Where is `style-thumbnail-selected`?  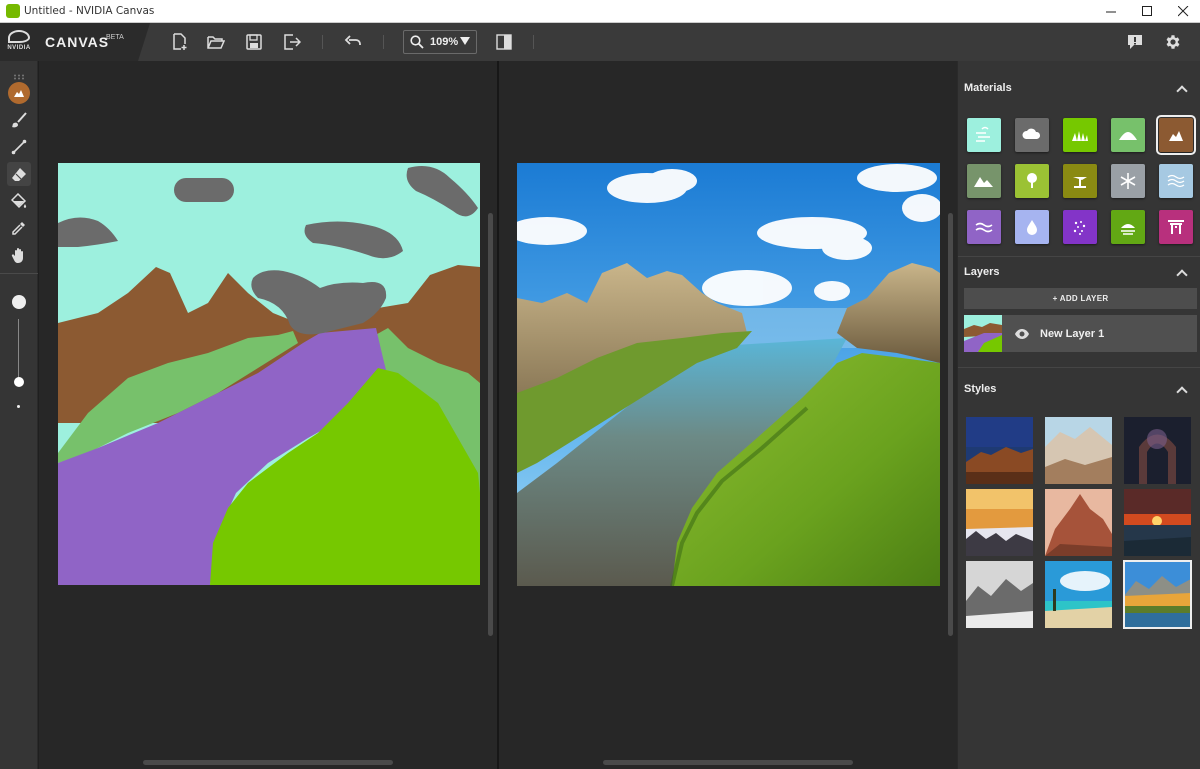
style-thumbnail-selected is located at coordinates (1157, 594).